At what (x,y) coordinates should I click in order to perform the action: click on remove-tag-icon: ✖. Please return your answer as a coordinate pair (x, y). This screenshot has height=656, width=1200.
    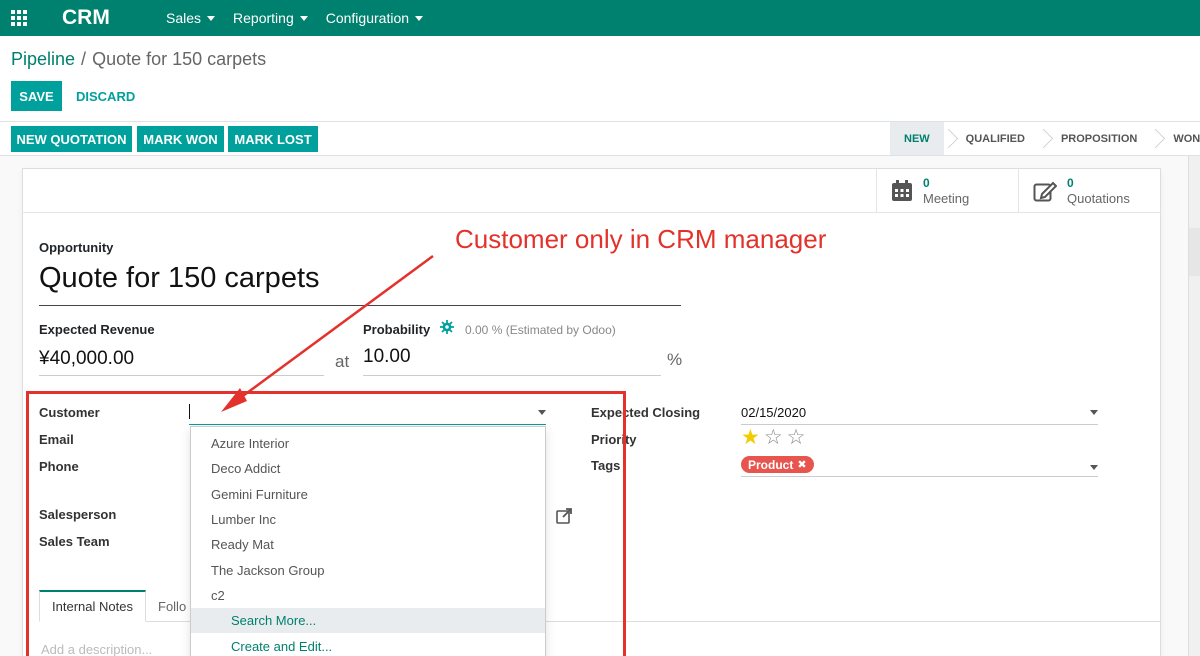
    Looking at the image, I should click on (801, 464).